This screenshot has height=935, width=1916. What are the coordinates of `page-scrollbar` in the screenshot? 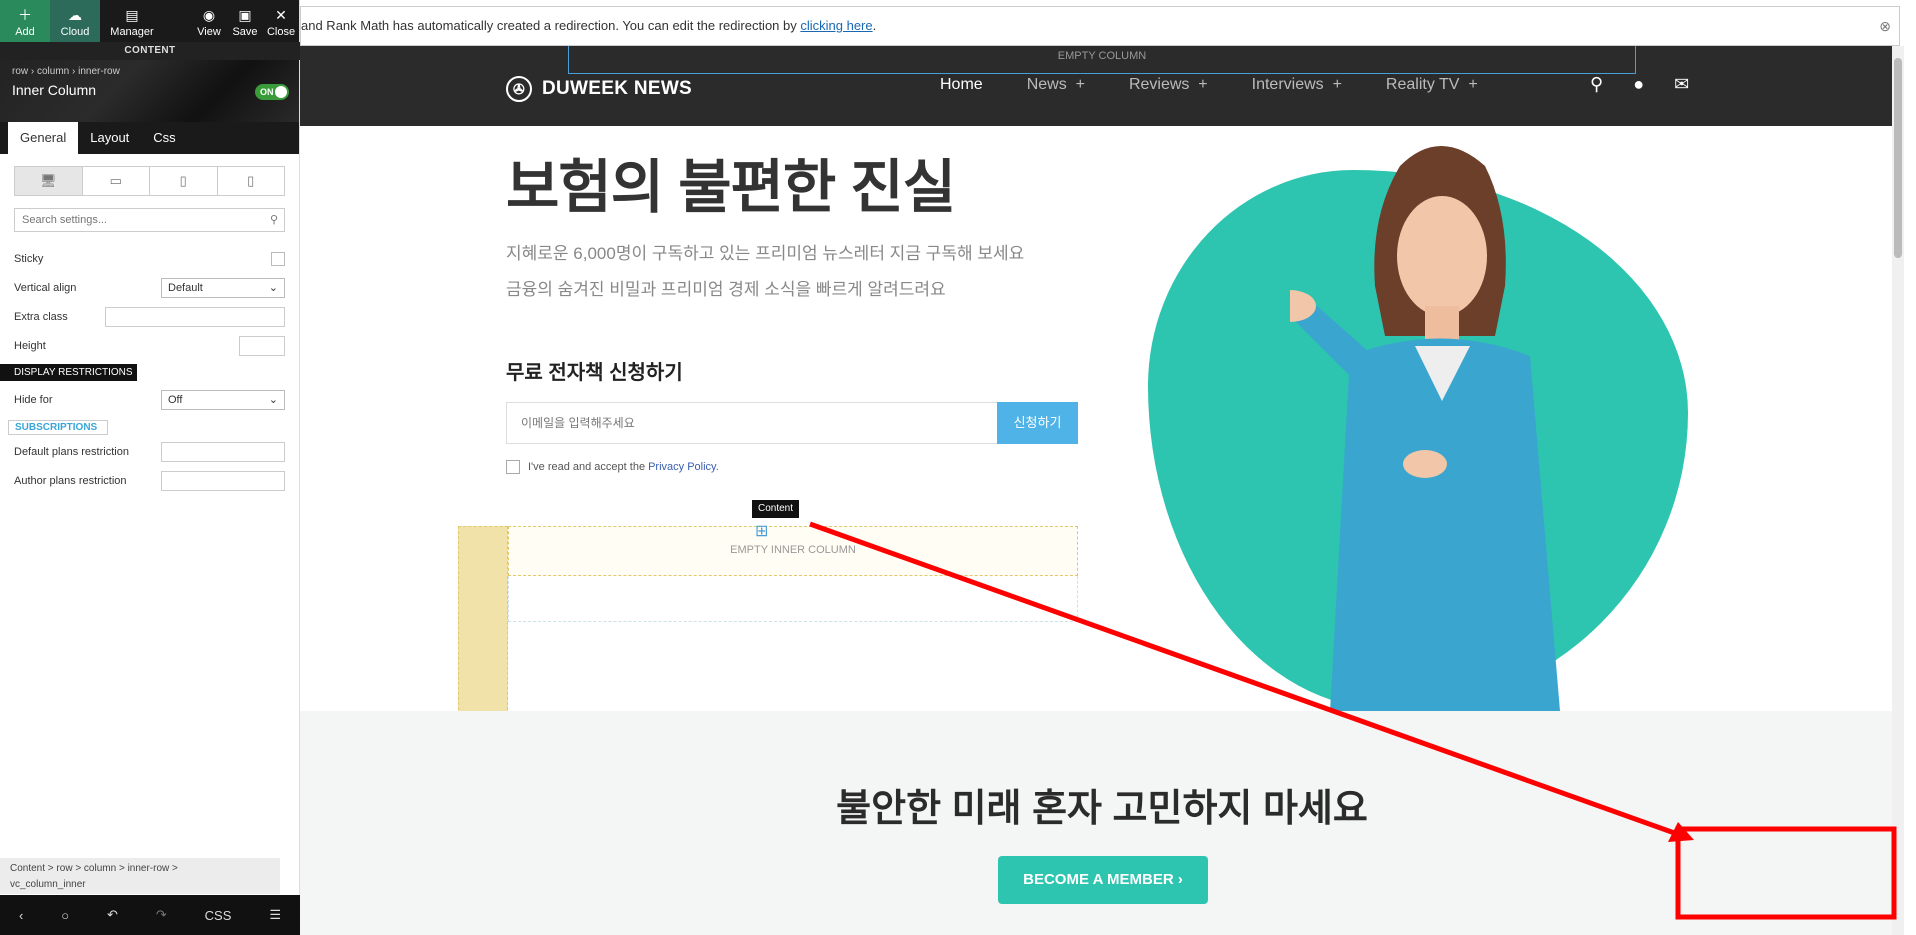 It's located at (1898, 490).